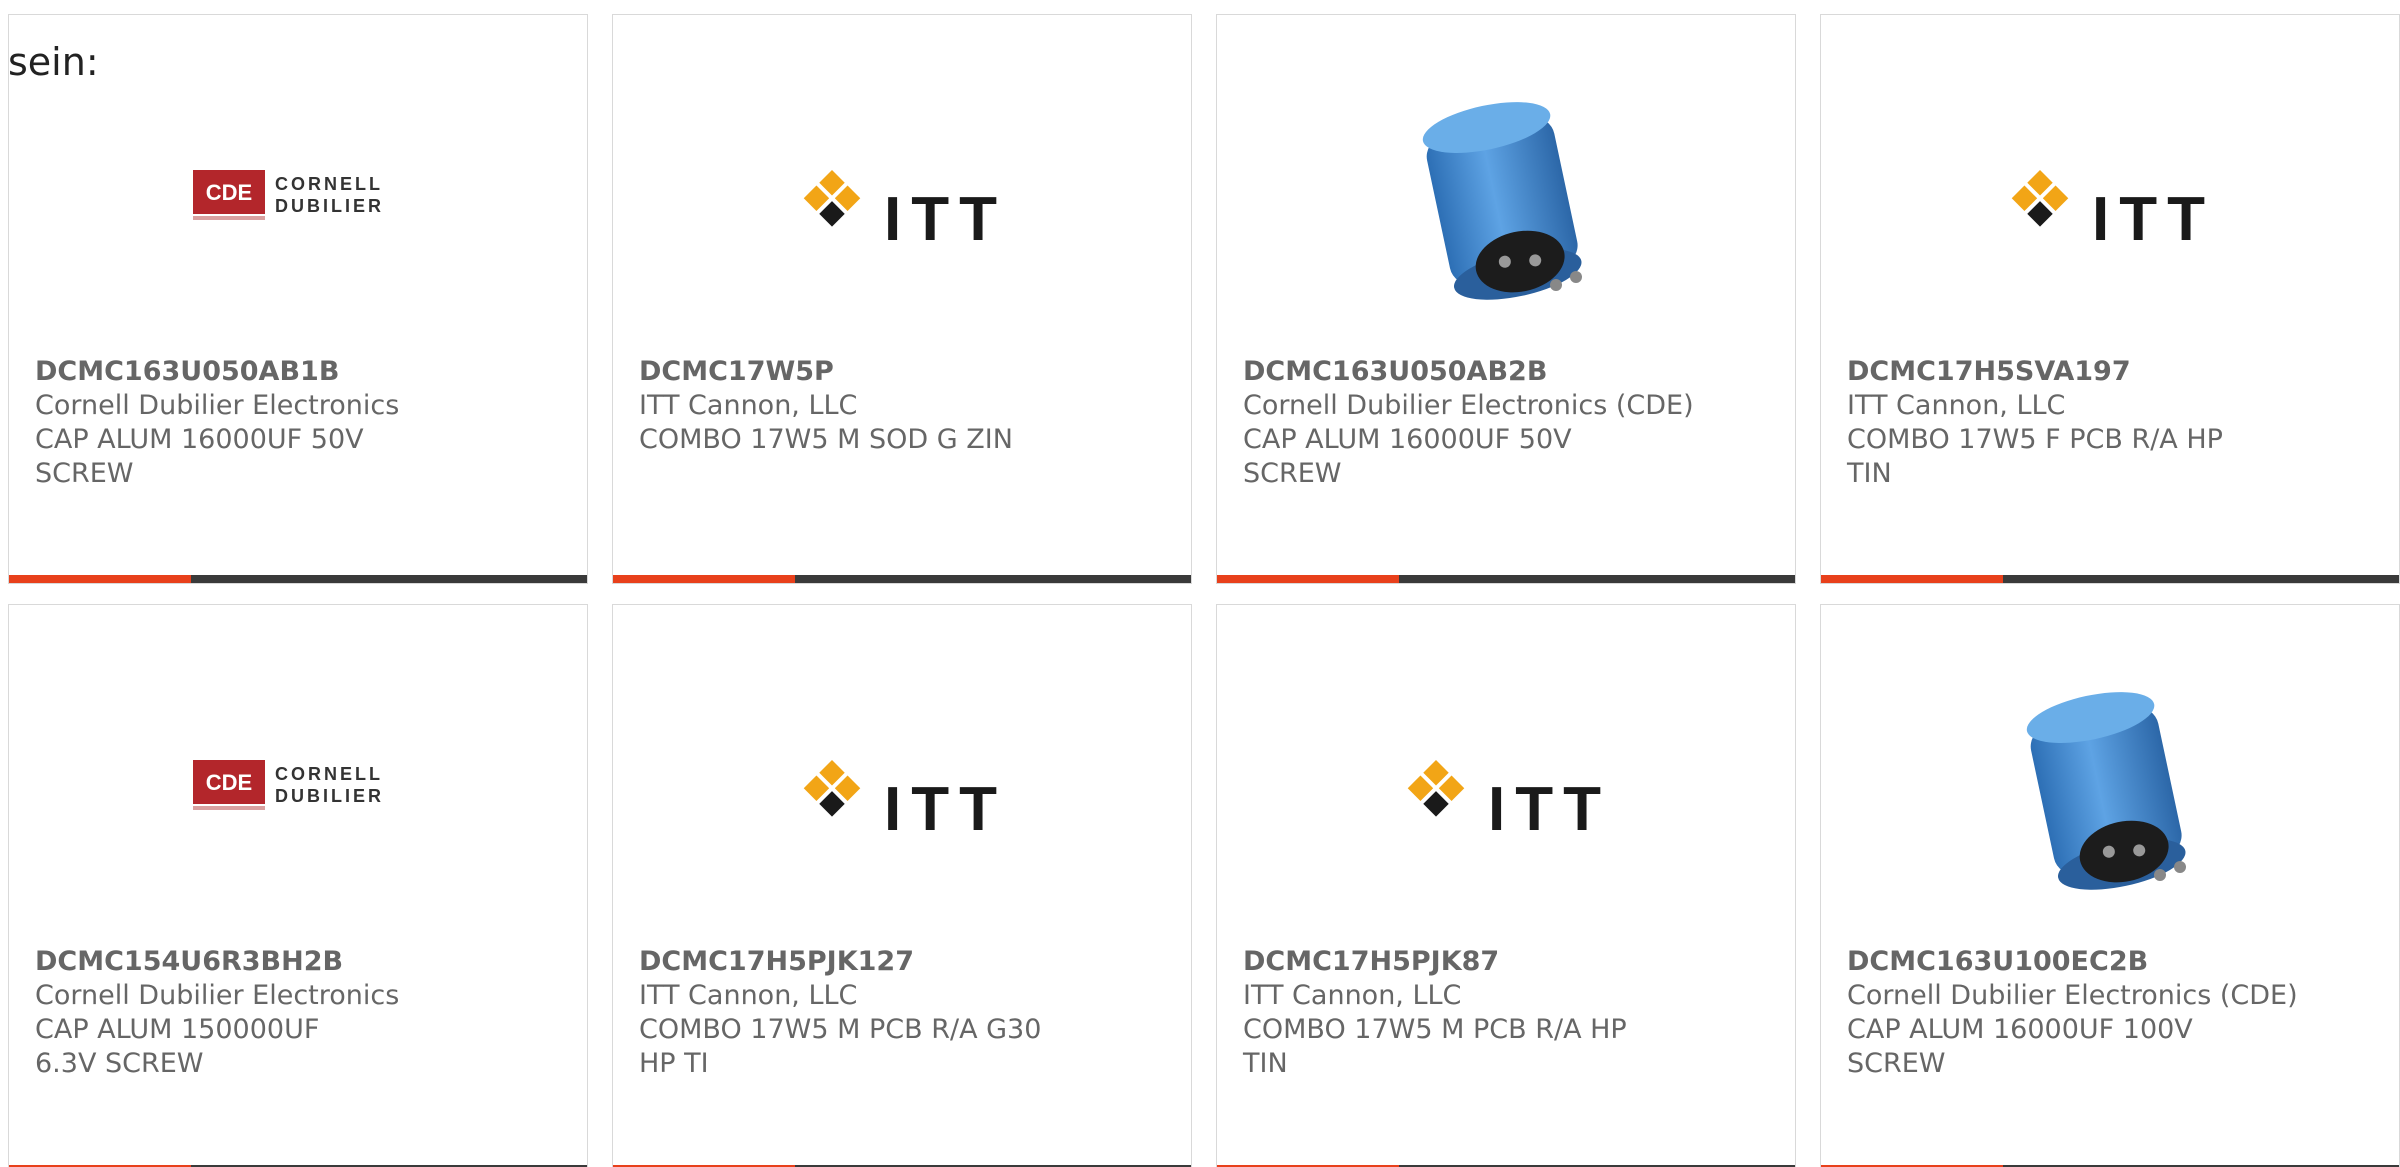 The height and width of the screenshot is (1167, 2400). Describe the element at coordinates (889, 962) in the screenshot. I see `part-number-link: DCMC17H5PJK127` at that location.